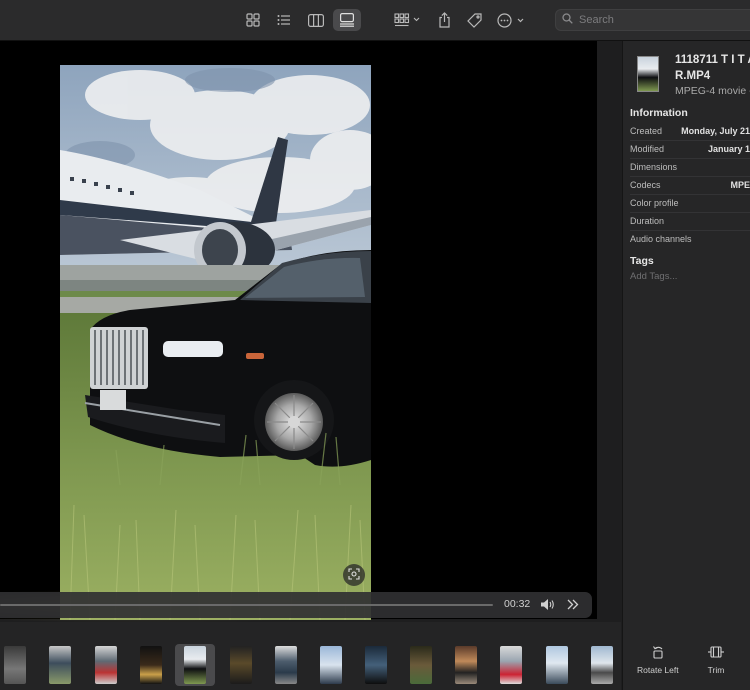 The height and width of the screenshot is (690, 750). I want to click on playback-controls: 00:32, so click(296, 605).